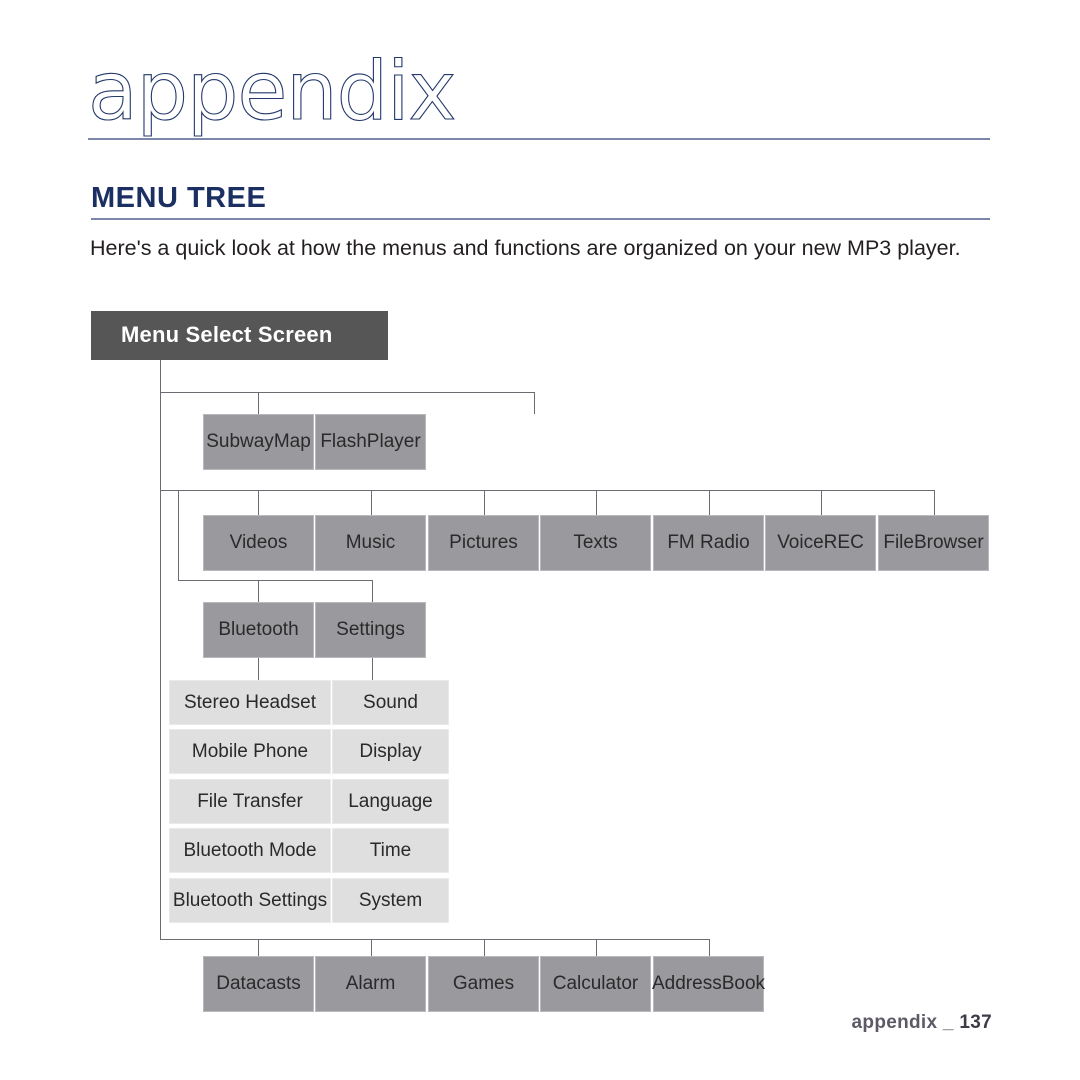  I want to click on tree-connector-bottom-h, so click(434, 939).